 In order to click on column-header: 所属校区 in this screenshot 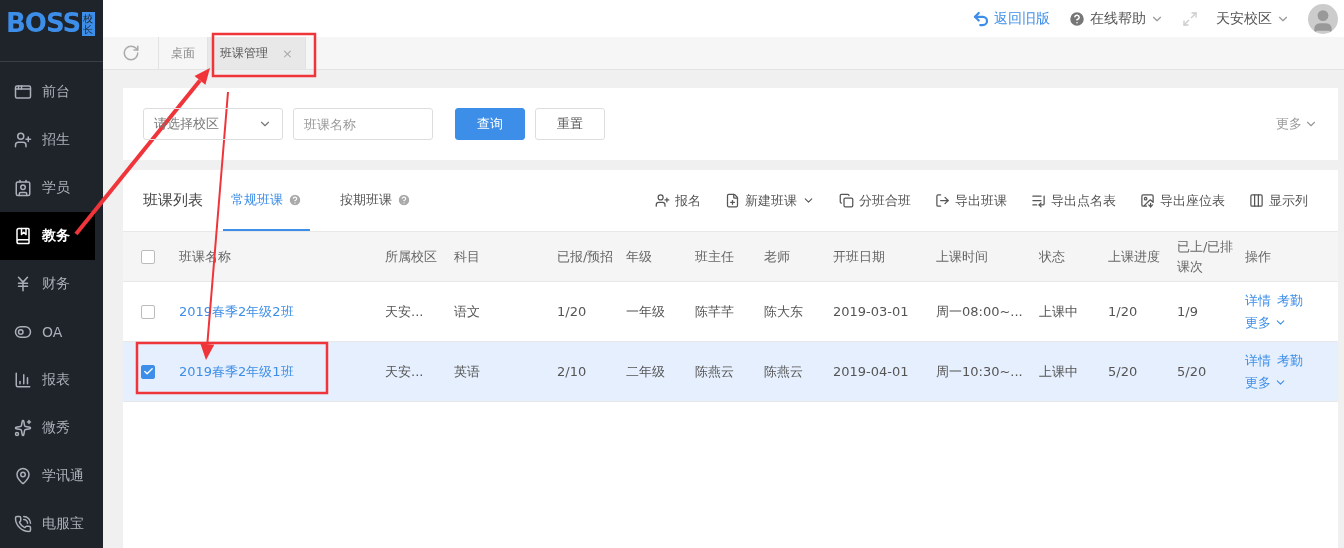, I will do `click(411, 256)`.